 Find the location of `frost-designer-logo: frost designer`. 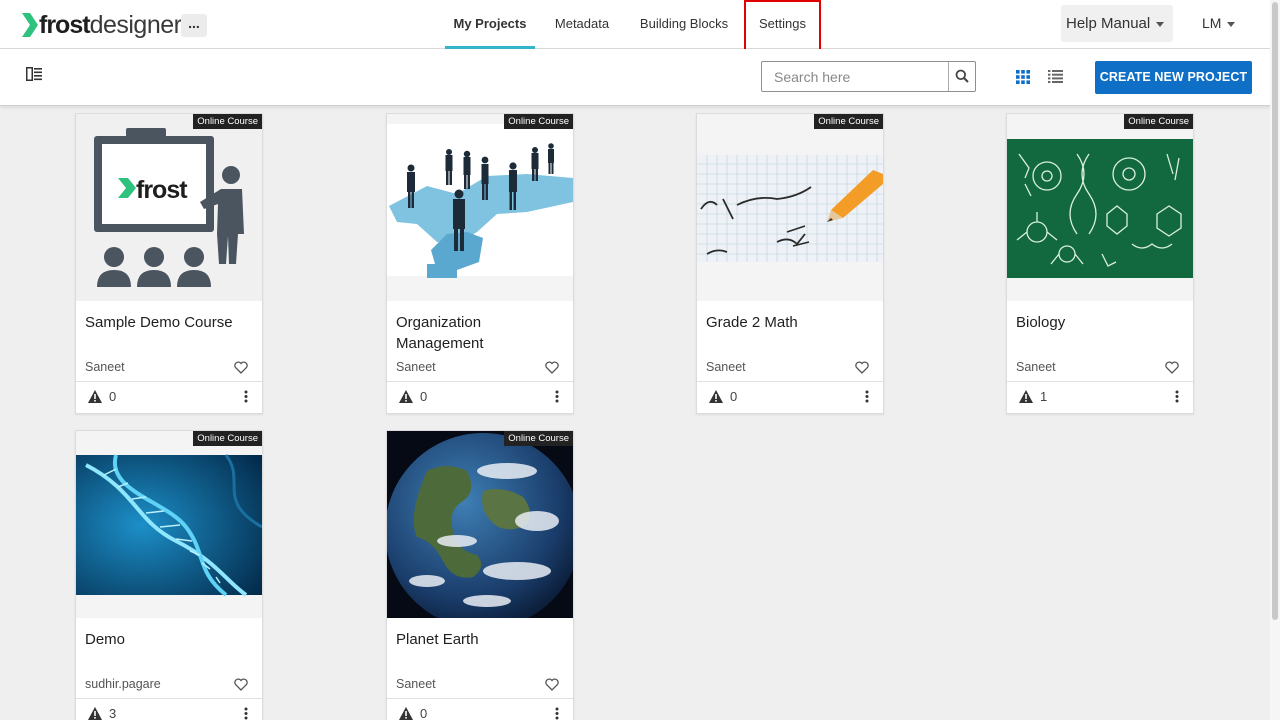

frost-designer-logo: frost designer is located at coordinates (102, 24).